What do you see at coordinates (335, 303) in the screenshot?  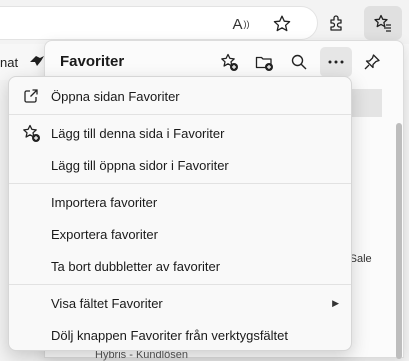 I see `submenu-arrow-icon: ▶` at bounding box center [335, 303].